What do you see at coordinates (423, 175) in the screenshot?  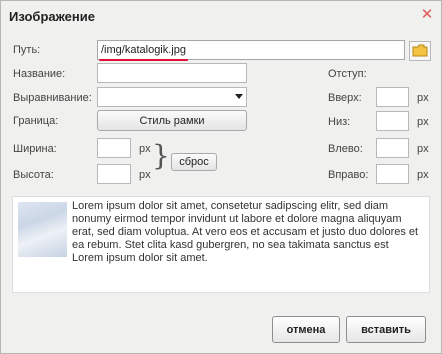 I see `offset-right-unit: px` at bounding box center [423, 175].